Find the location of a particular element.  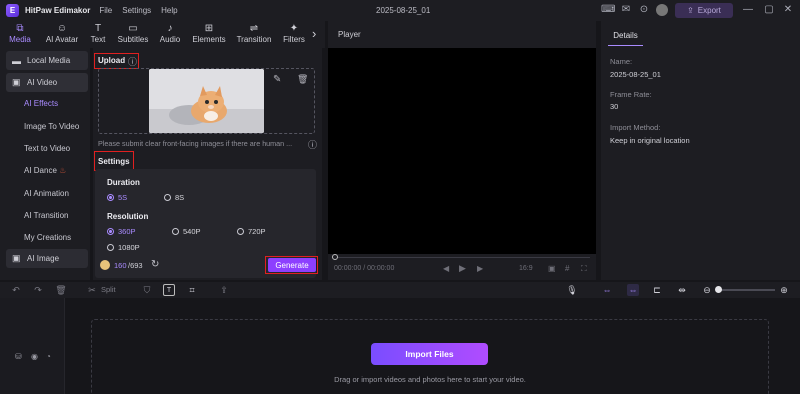

zoom-out-icon: ⊖ is located at coordinates (707, 290).